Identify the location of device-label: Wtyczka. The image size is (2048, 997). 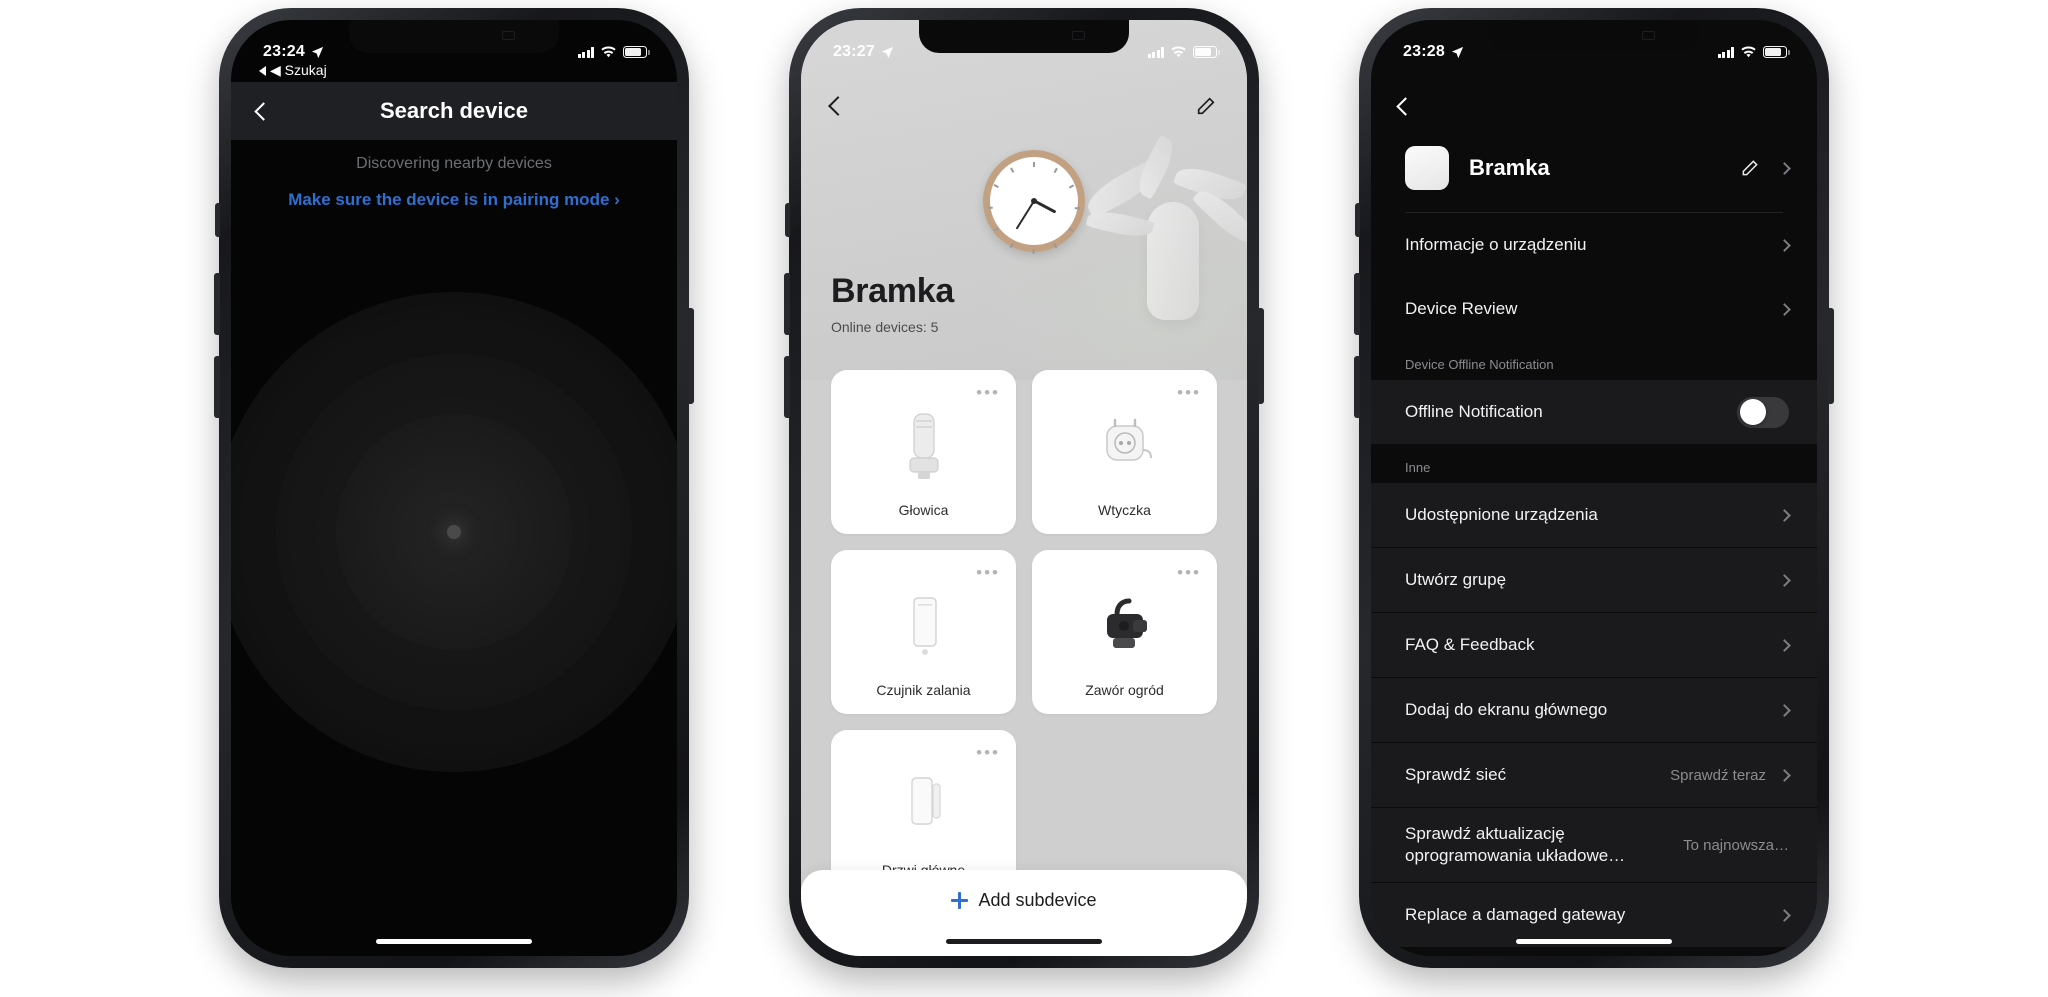
(1124, 510).